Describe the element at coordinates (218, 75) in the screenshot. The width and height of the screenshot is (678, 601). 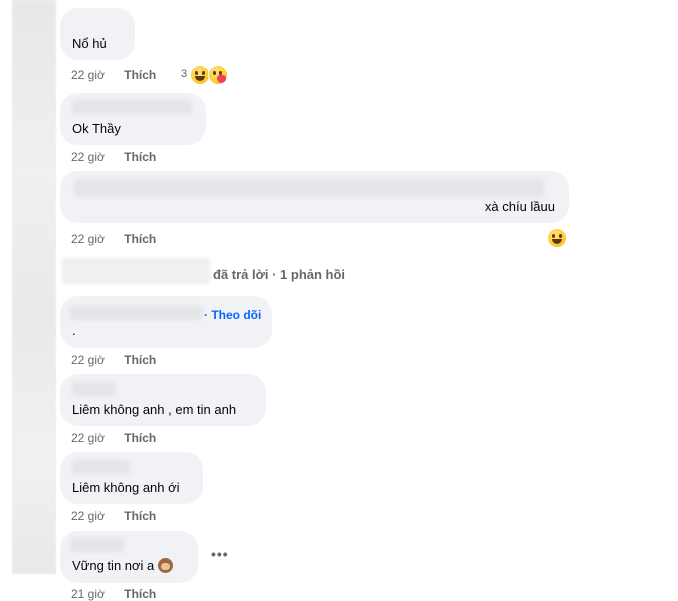
I see `care-icon` at that location.